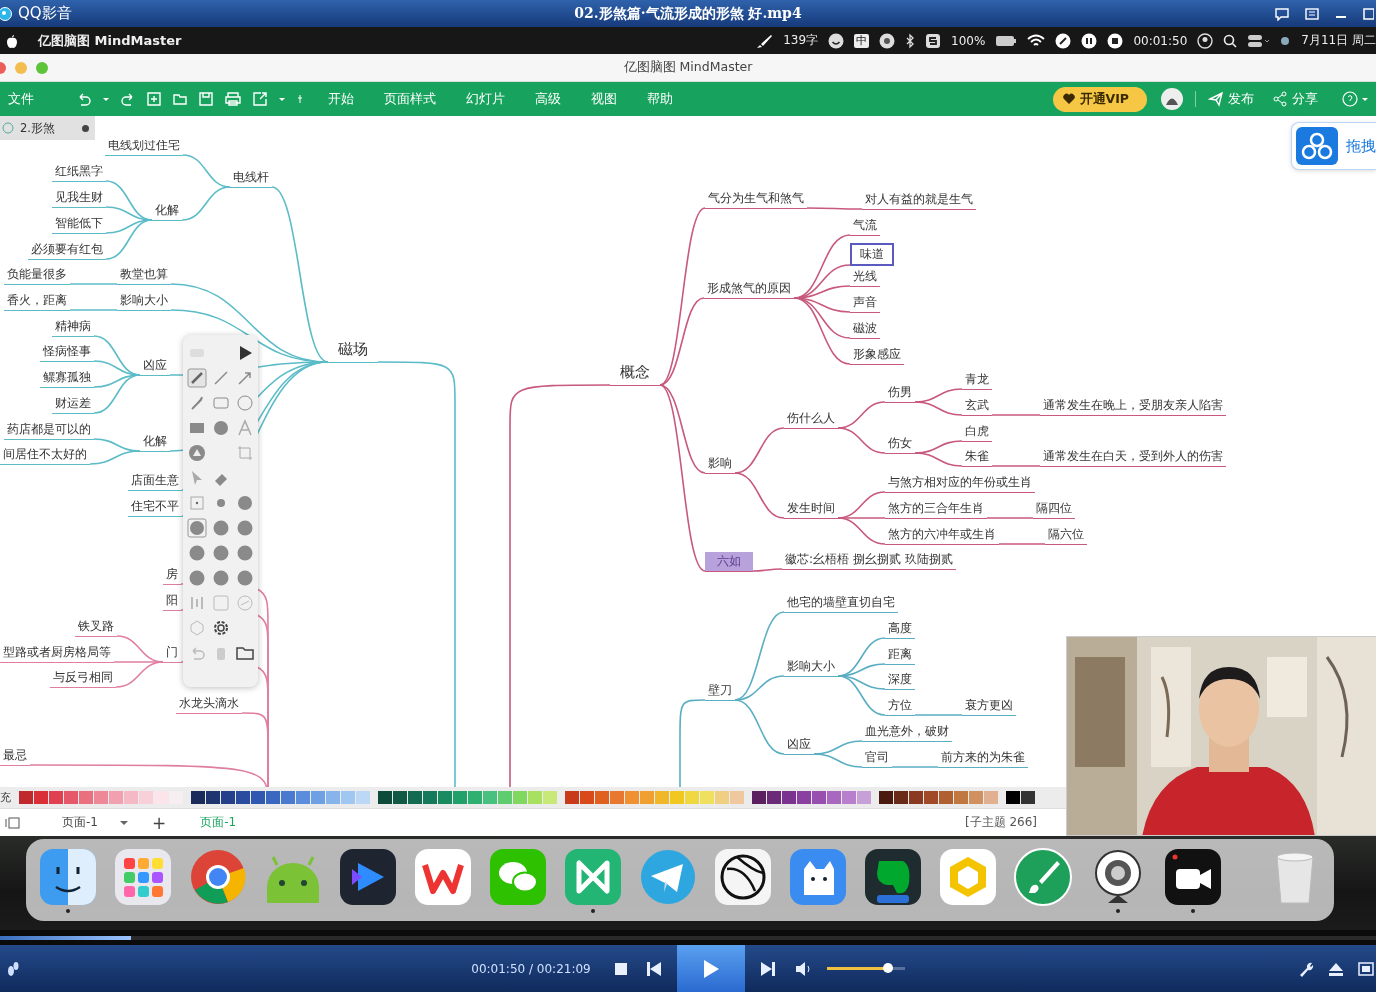 This screenshot has height=992, width=1376. I want to click on app-menu: 亿图脑图 MindMaster, so click(110, 40).